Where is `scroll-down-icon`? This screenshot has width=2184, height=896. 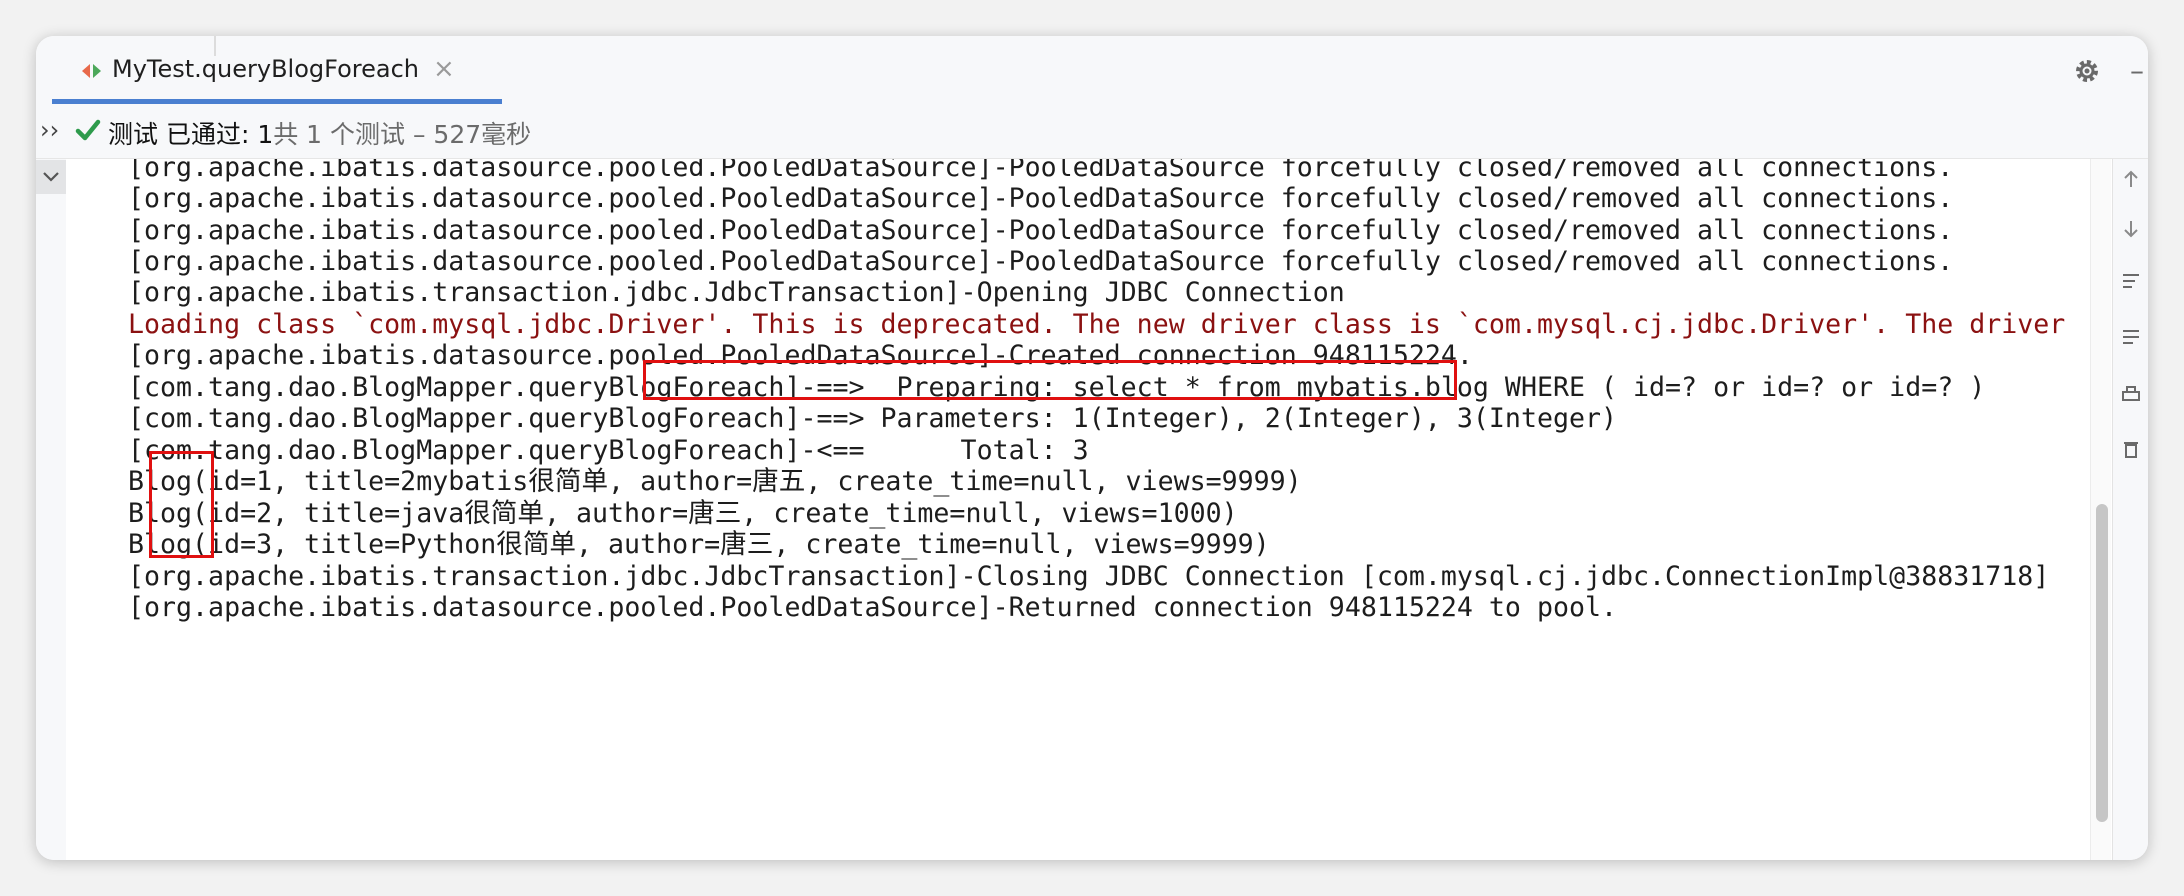
scroll-down-icon is located at coordinates (2131, 229).